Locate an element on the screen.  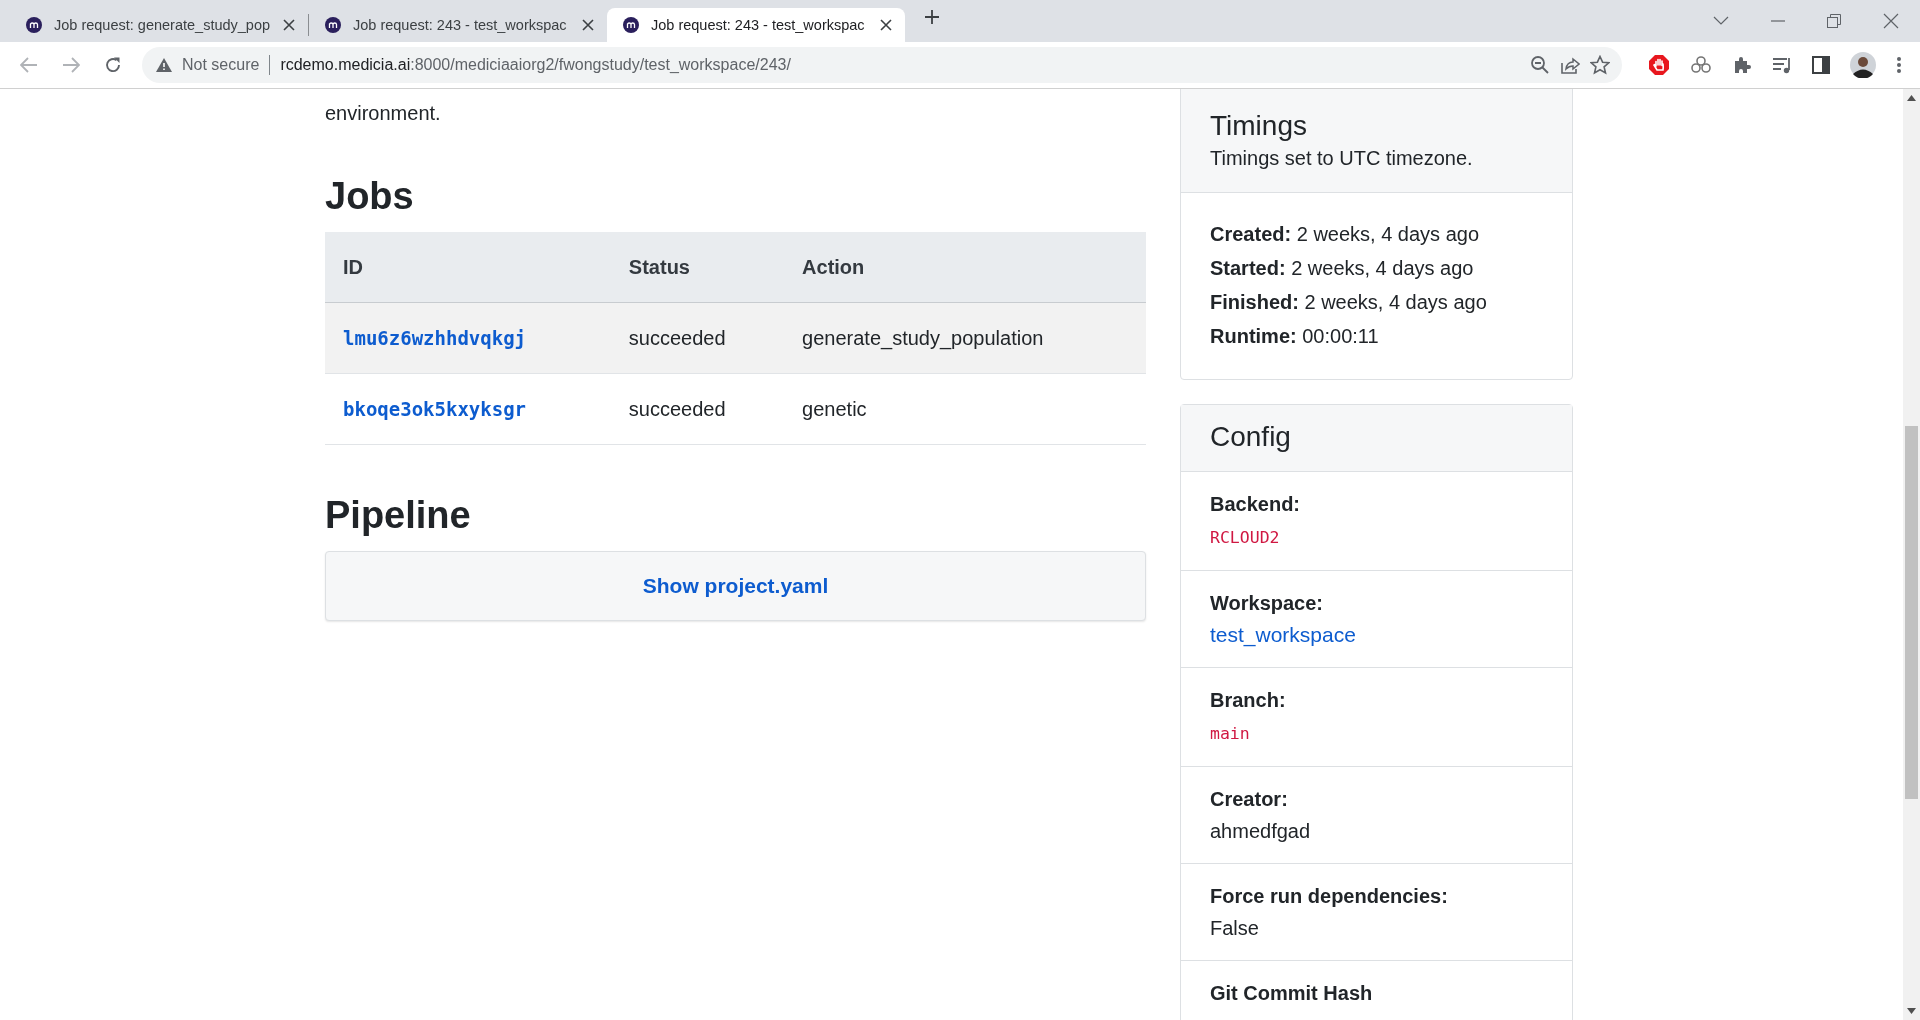
field-label: Backend: is located at coordinates (1256, 504).